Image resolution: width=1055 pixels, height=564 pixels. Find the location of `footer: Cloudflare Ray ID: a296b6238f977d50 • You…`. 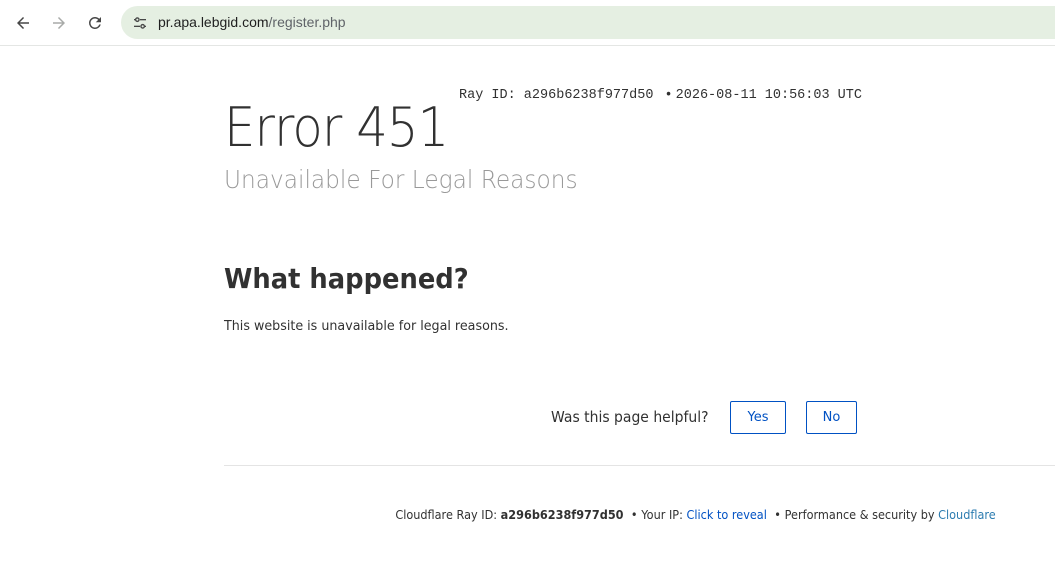

footer: Cloudflare Ray ID: a296b6238f977d50 • You… is located at coordinates (696, 515).